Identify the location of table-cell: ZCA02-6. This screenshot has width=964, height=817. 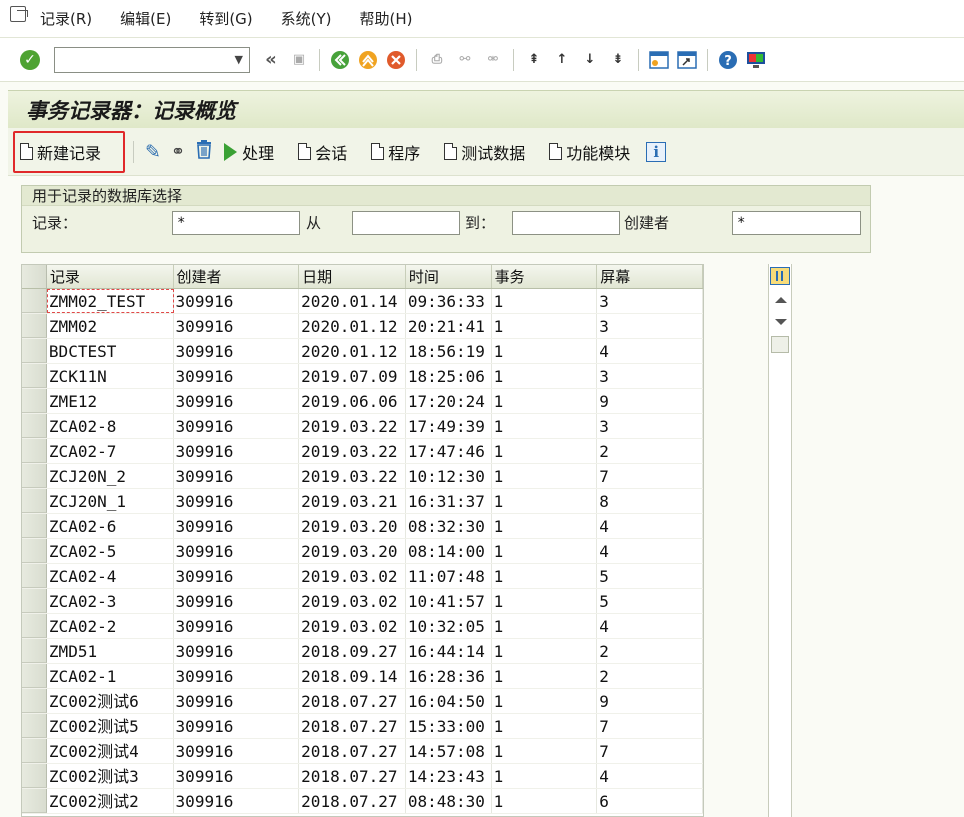
(110, 526).